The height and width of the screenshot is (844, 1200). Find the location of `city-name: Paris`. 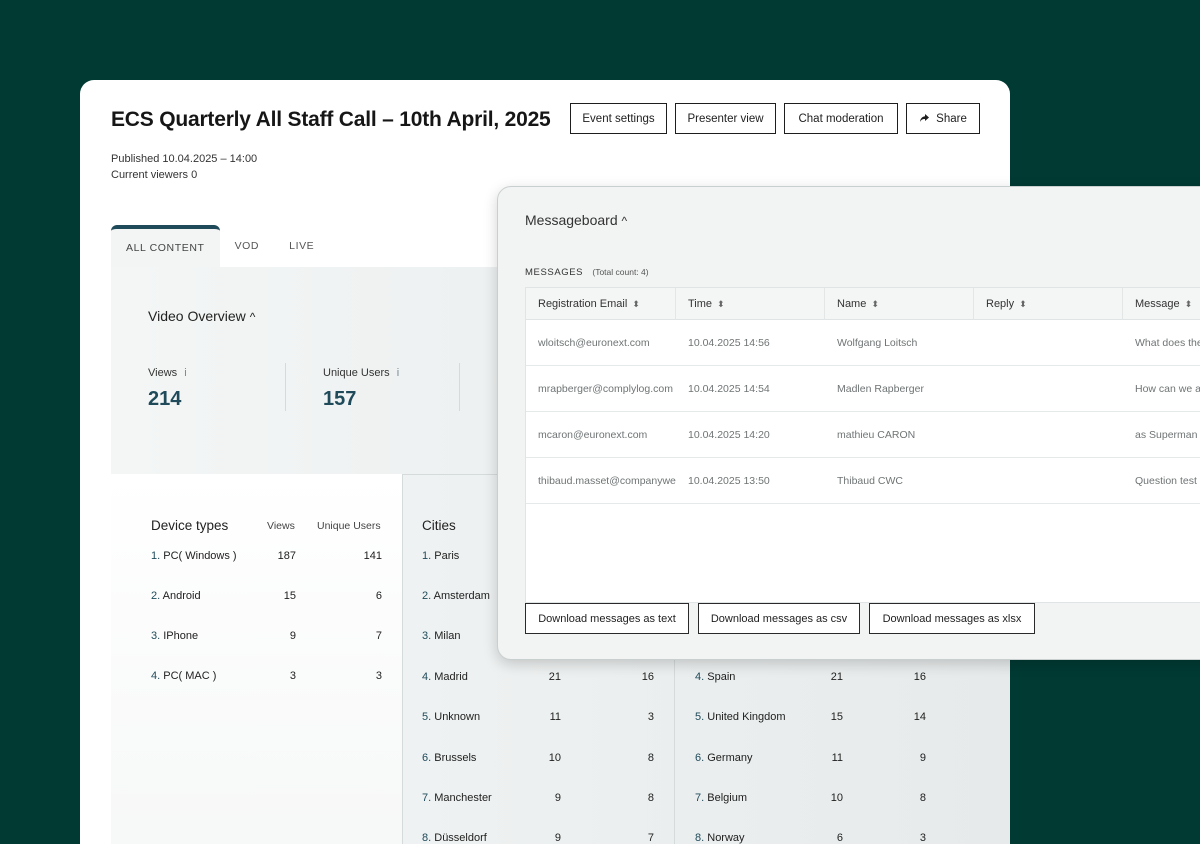

city-name: Paris is located at coordinates (447, 556).